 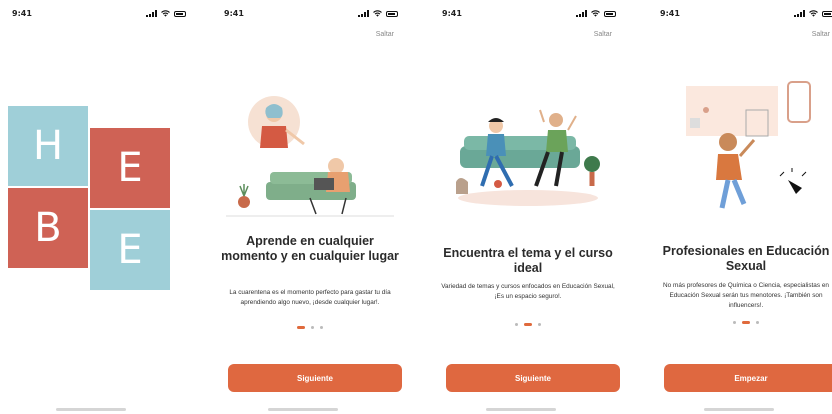 I want to click on logo-tile-e1: E, so click(x=130, y=168).